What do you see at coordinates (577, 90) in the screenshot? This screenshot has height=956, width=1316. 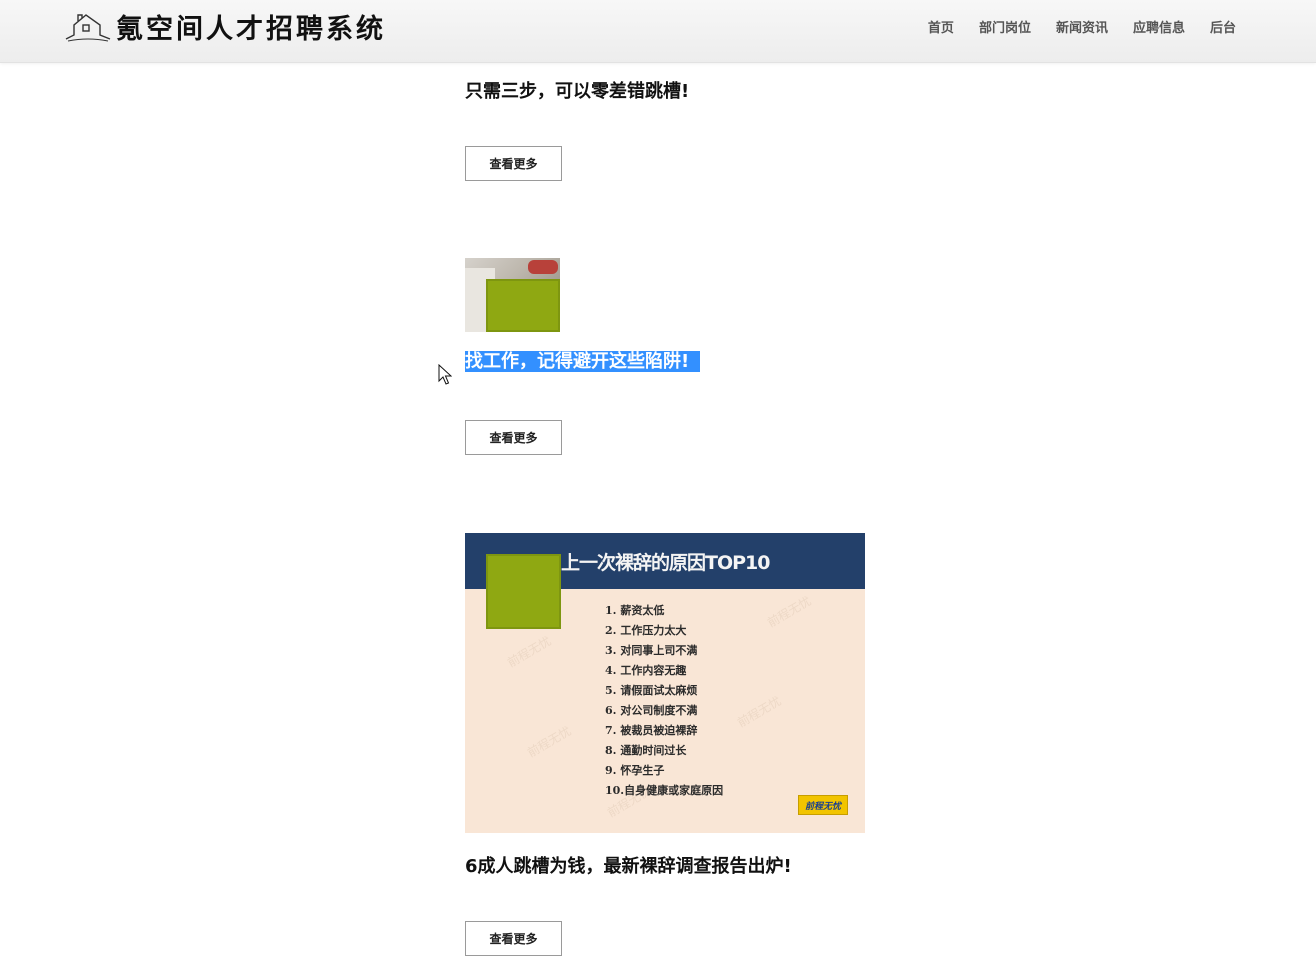 I see `article-title-1: 只需三步，可以零差错跳槽!` at bounding box center [577, 90].